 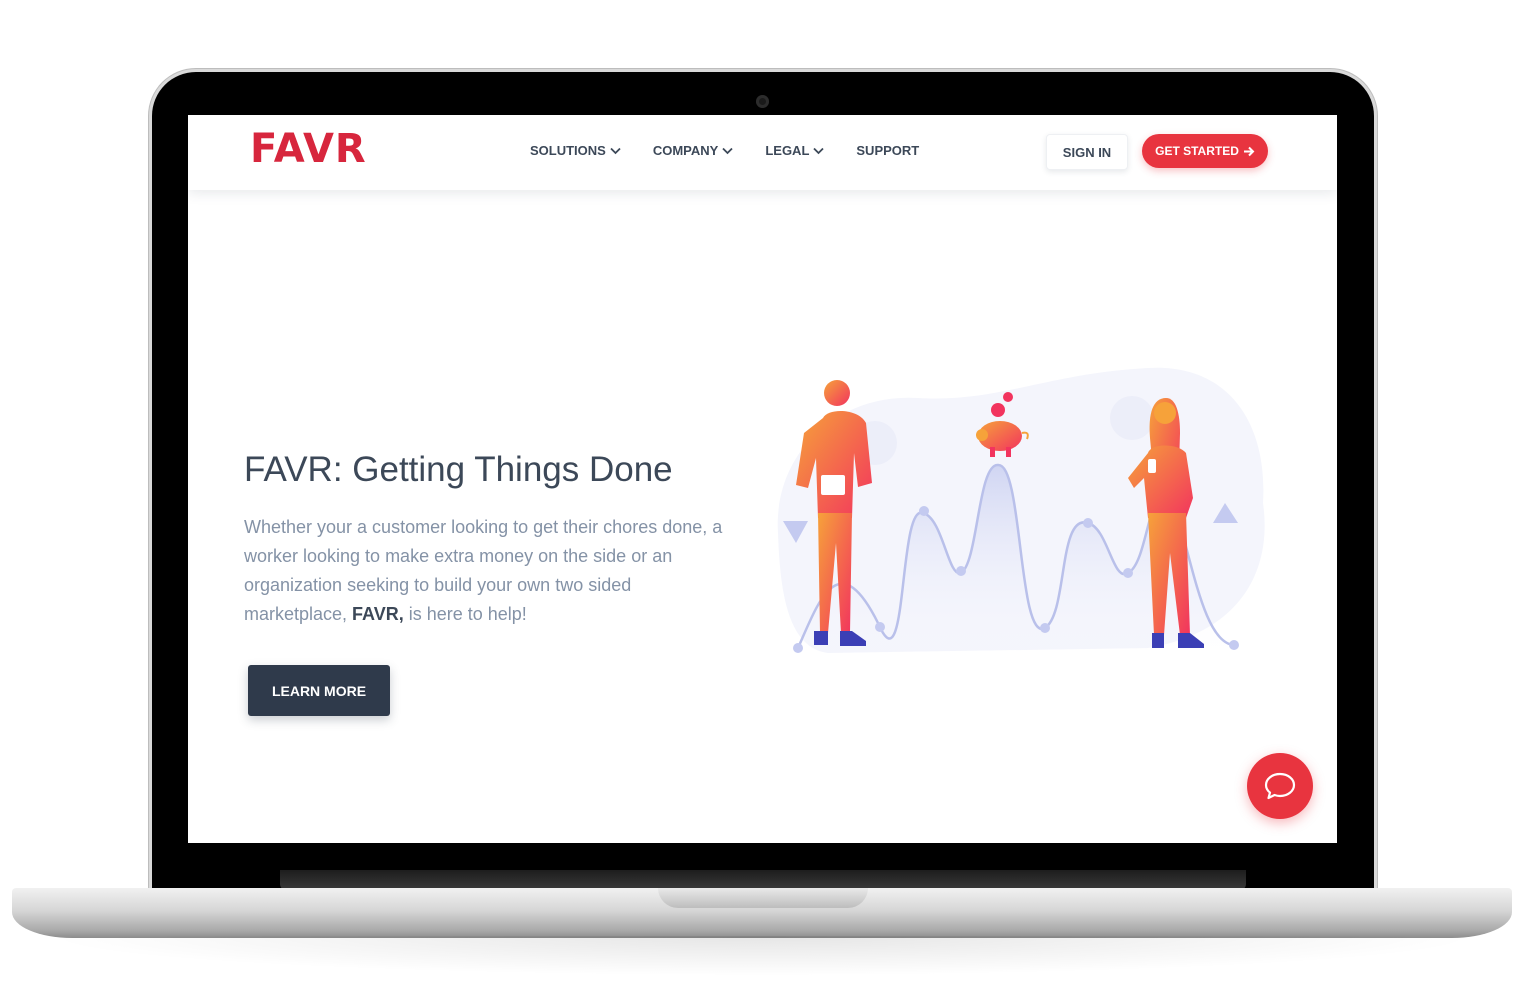 I want to click on favr-logo: FAVR, so click(x=308, y=149).